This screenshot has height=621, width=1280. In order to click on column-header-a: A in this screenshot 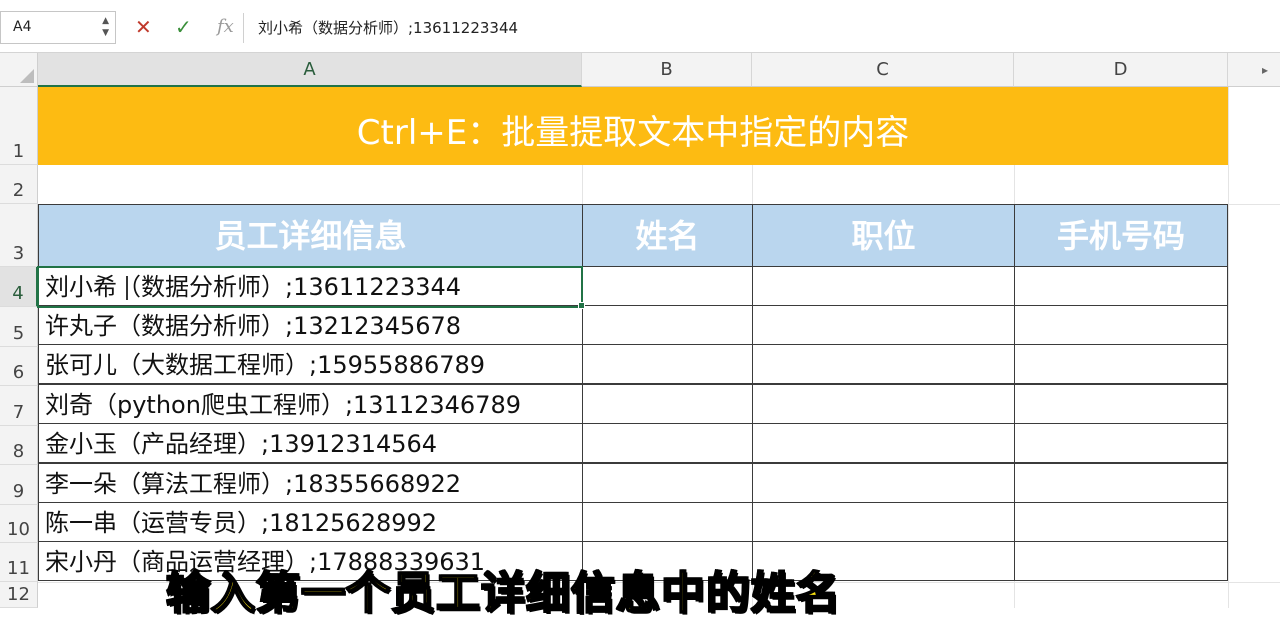, I will do `click(310, 70)`.